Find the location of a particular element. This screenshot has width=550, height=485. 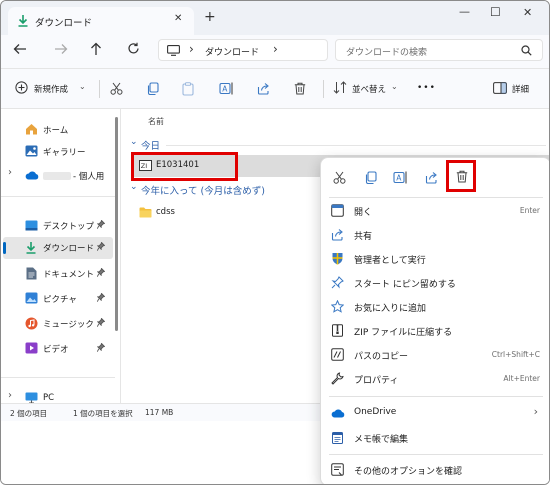

menu-item-copy-path: パスのコピー Ctrl+Shift+C is located at coordinates (435, 355).